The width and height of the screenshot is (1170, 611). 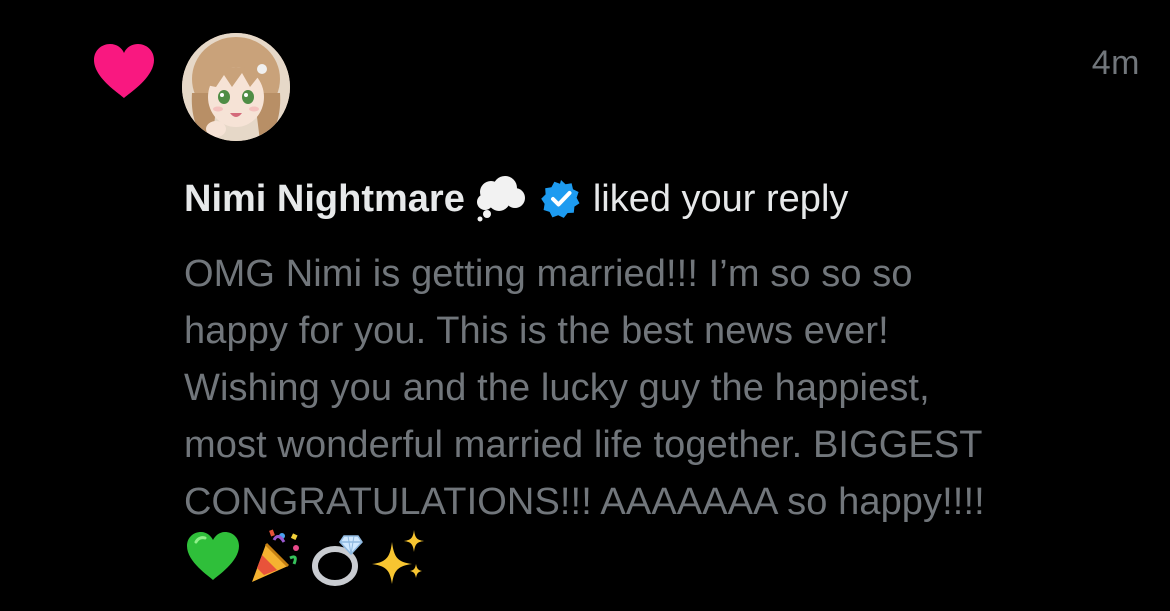 I want to click on party-popper-icon, so click(x=275, y=555).